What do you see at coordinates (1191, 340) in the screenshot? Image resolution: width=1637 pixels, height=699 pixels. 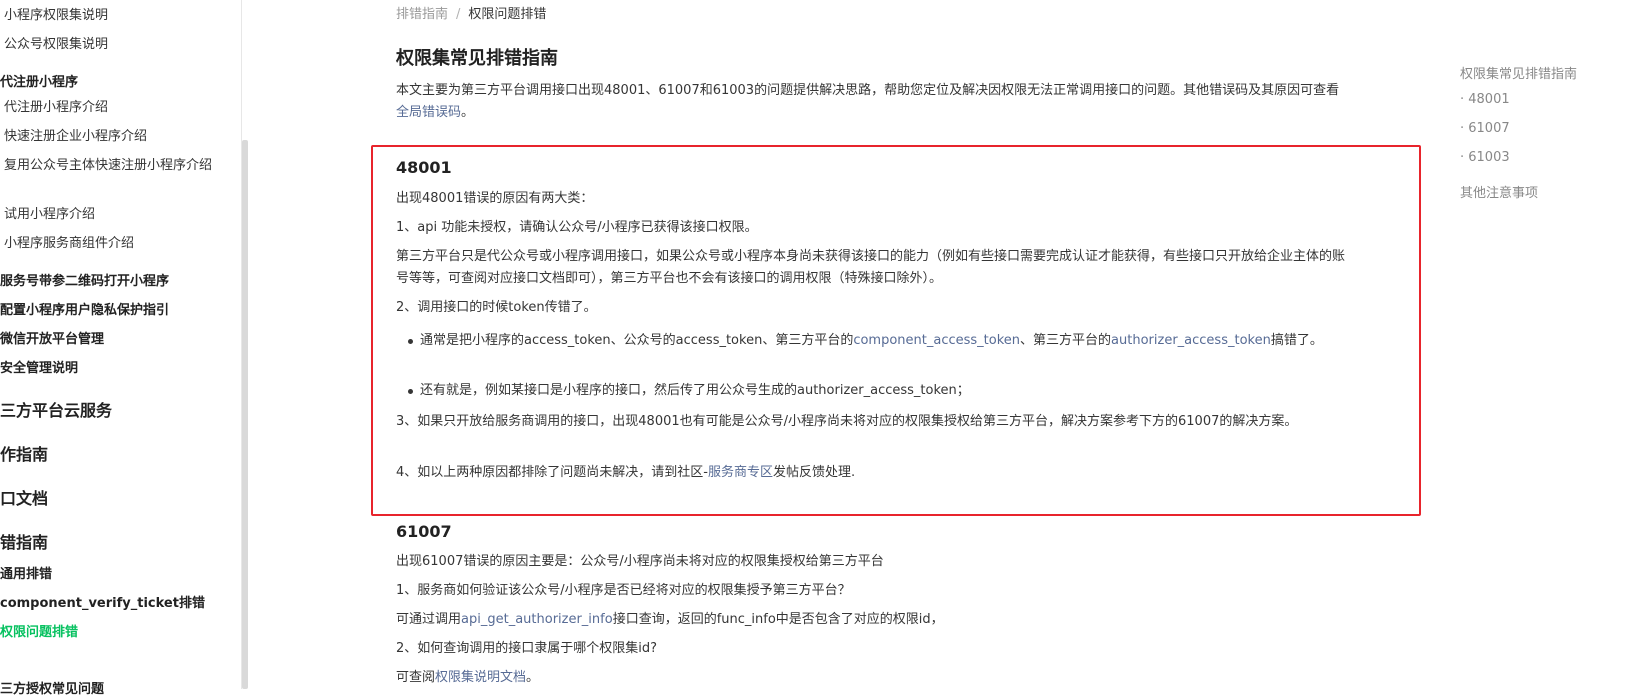 I see `authorizer-access-token-link: authorizer_access_token` at bounding box center [1191, 340].